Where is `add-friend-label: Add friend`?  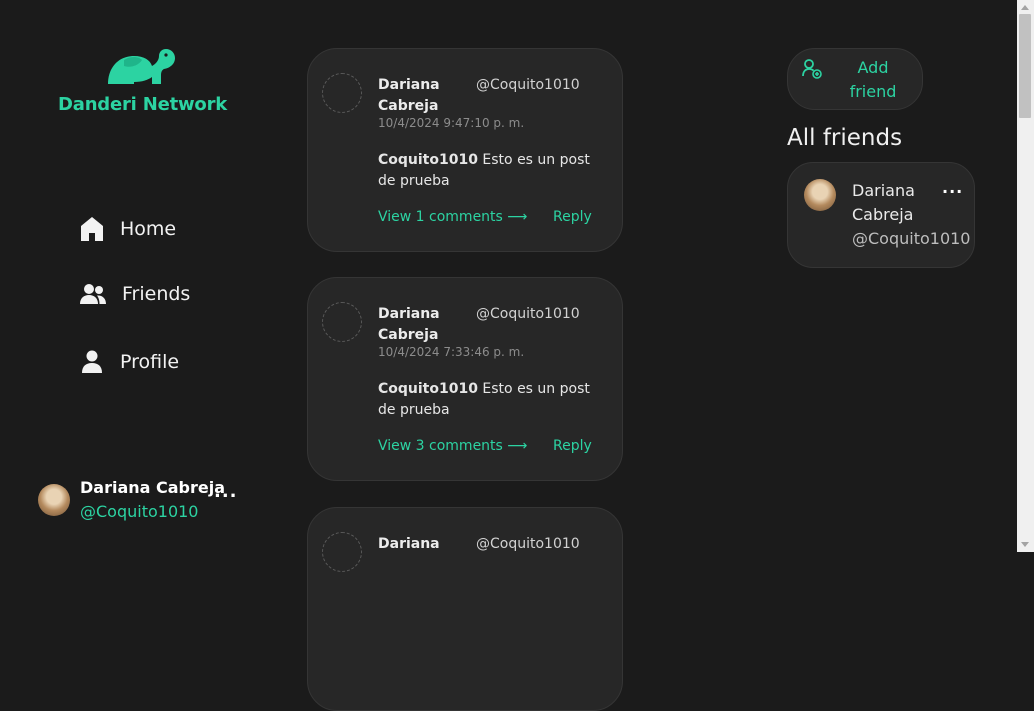 add-friend-label: Add friend is located at coordinates (873, 79).